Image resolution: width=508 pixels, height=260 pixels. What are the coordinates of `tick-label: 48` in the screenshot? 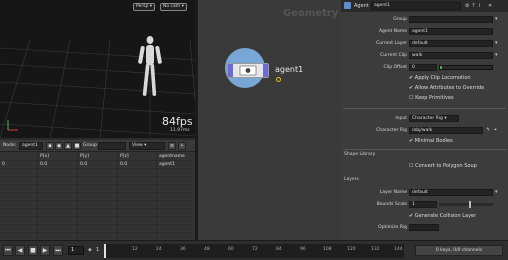 It's located at (207, 249).